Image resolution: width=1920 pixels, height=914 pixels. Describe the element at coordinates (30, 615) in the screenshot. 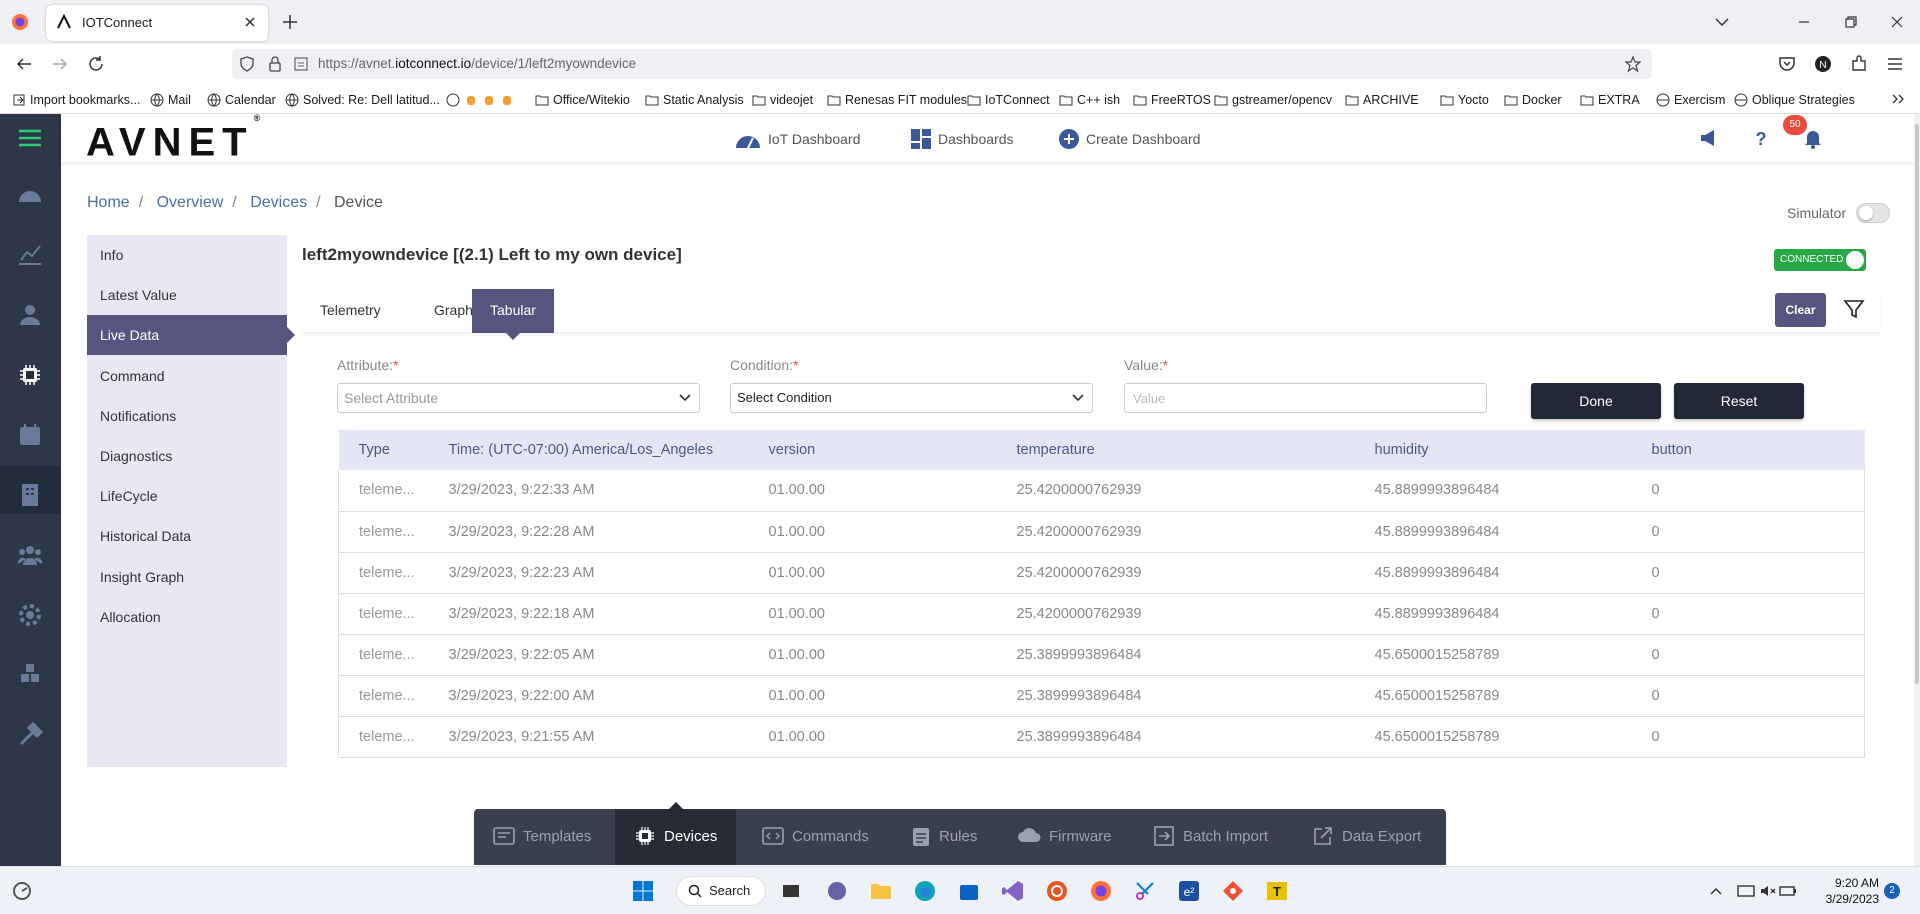

I see `settings-gear-icon` at that location.